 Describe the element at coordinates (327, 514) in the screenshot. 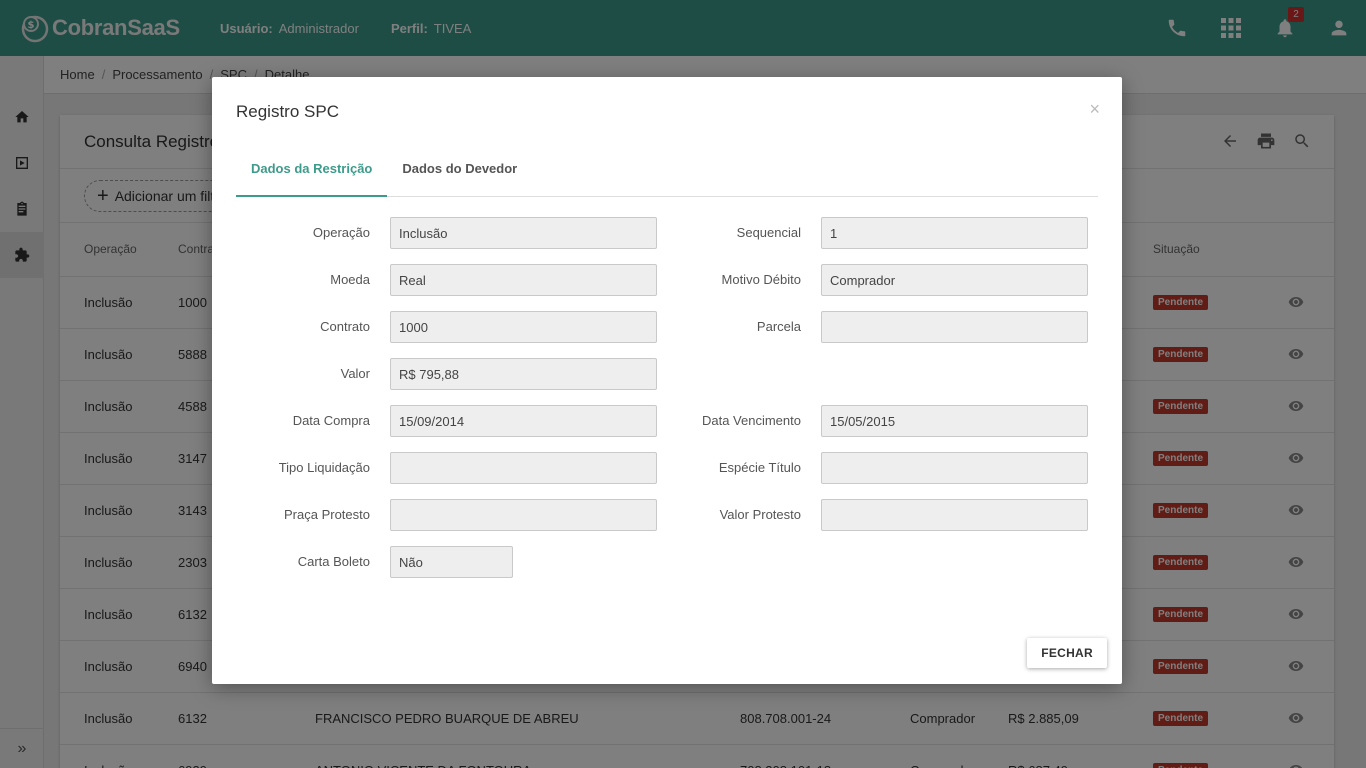

I see `praca-protesto-label: Praça Protesto` at that location.